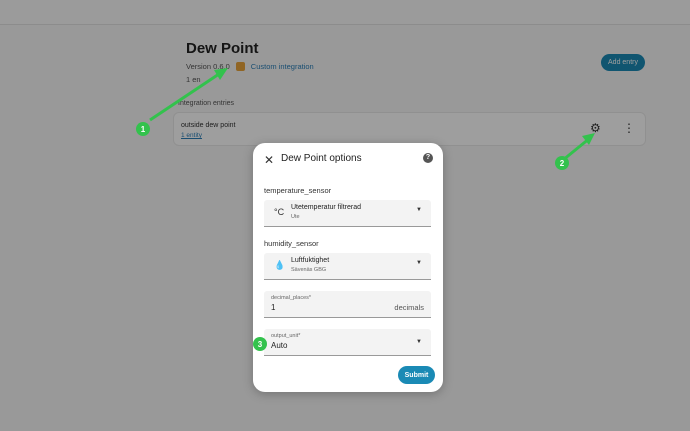 This screenshot has width=690, height=431. I want to click on submit-button: Submit, so click(416, 375).